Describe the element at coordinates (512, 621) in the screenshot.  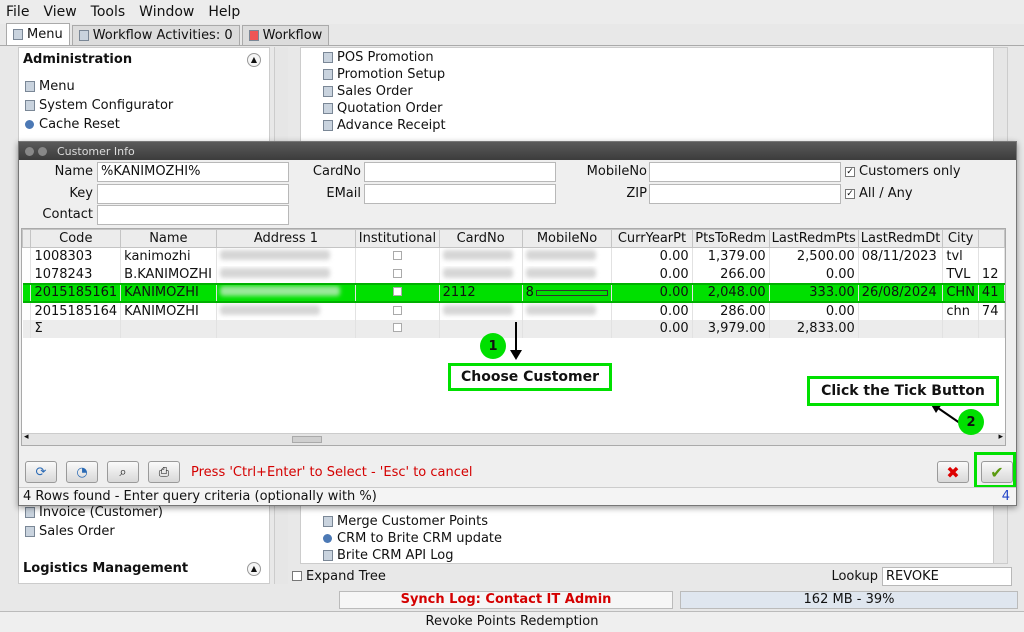
I see `window-title-footer: Revoke Points Redemption` at that location.